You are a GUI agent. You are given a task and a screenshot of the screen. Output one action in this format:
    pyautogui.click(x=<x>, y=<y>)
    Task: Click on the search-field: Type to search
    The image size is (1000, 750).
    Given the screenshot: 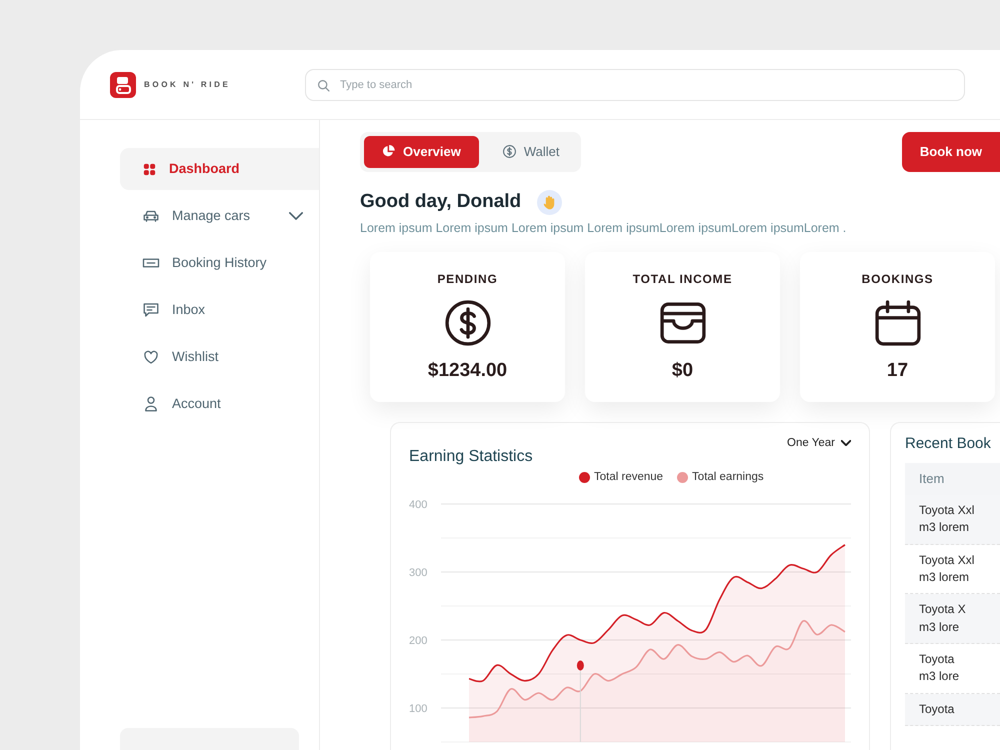 What is the action you would take?
    pyautogui.click(x=635, y=84)
    